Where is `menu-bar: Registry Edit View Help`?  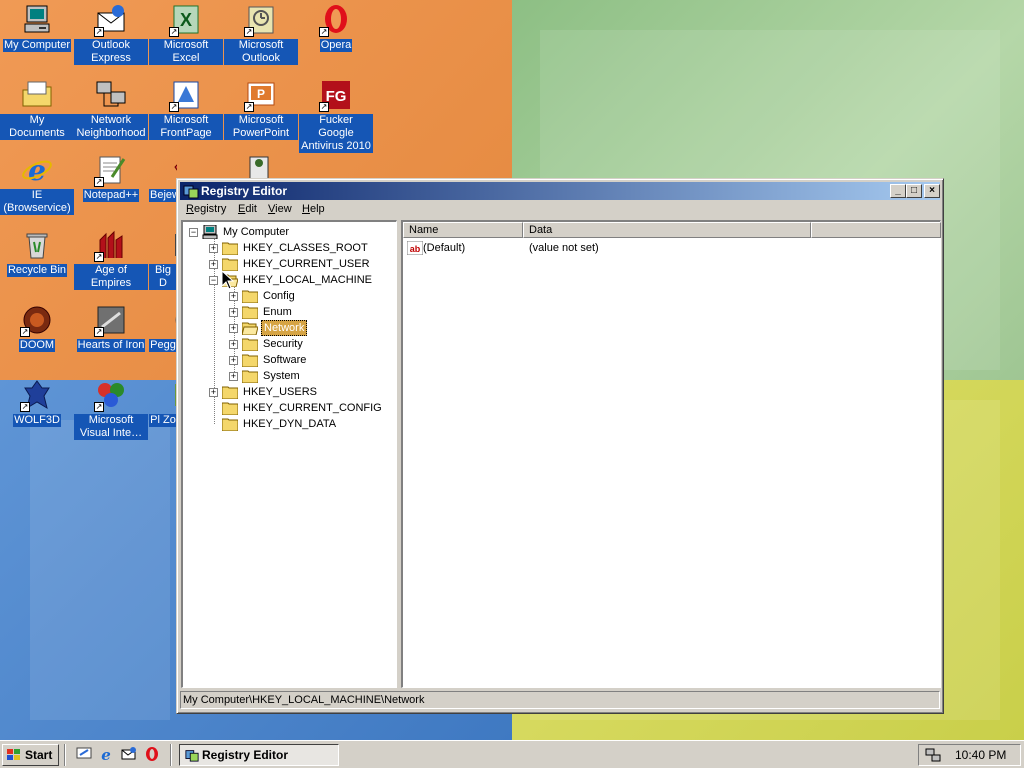 menu-bar: Registry Edit View Help is located at coordinates (560, 210).